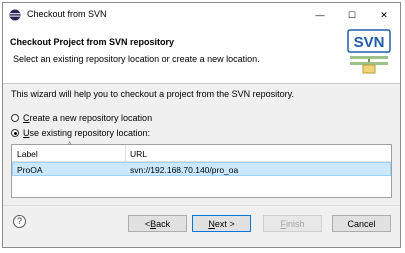 The width and height of the screenshot is (405, 253). I want to click on footer-divider, so click(201, 205).